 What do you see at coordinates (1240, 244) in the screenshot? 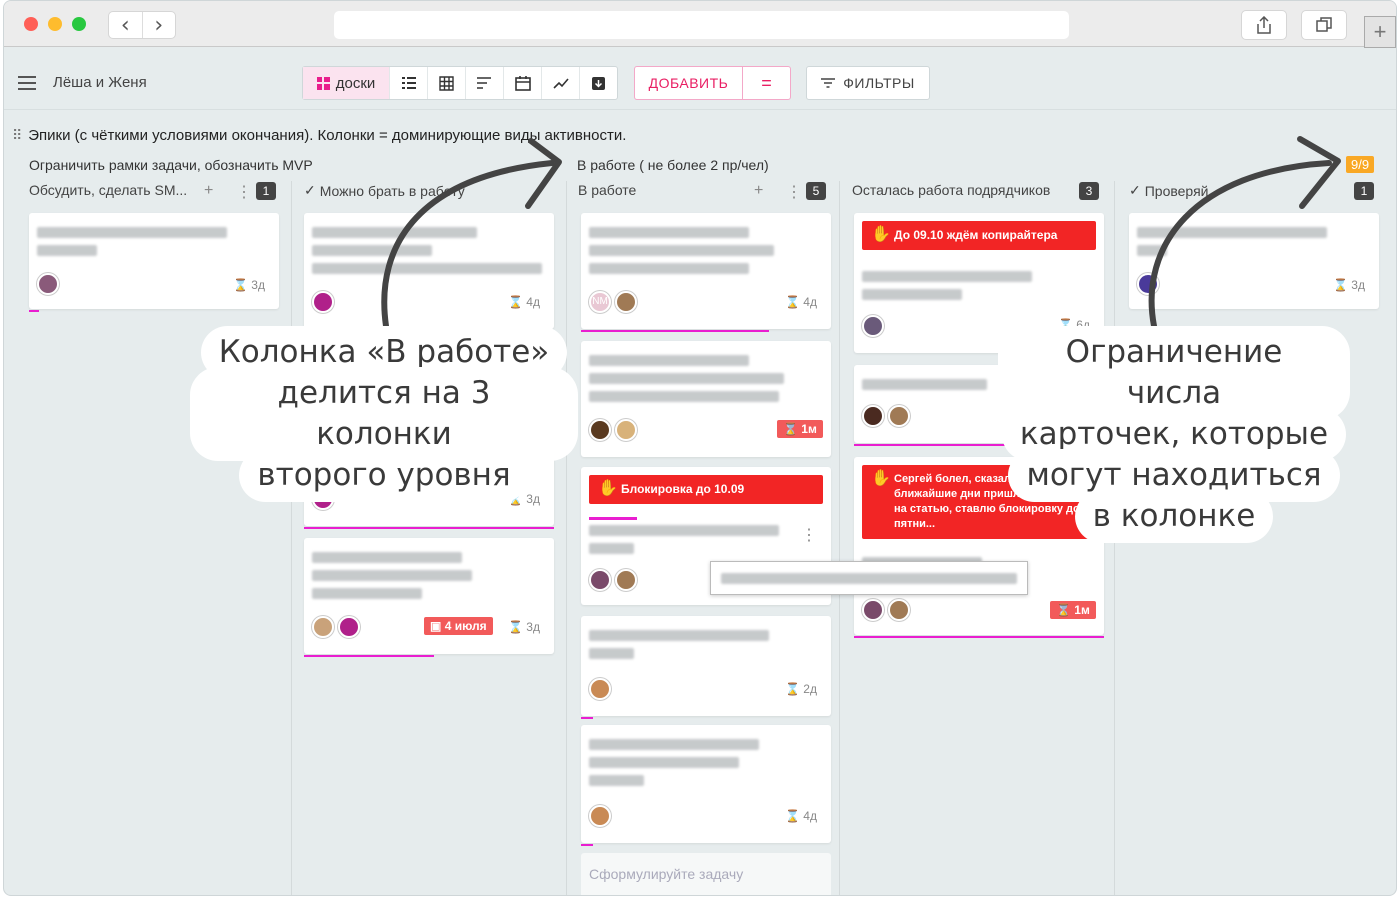
I see `arrow-right` at bounding box center [1240, 244].